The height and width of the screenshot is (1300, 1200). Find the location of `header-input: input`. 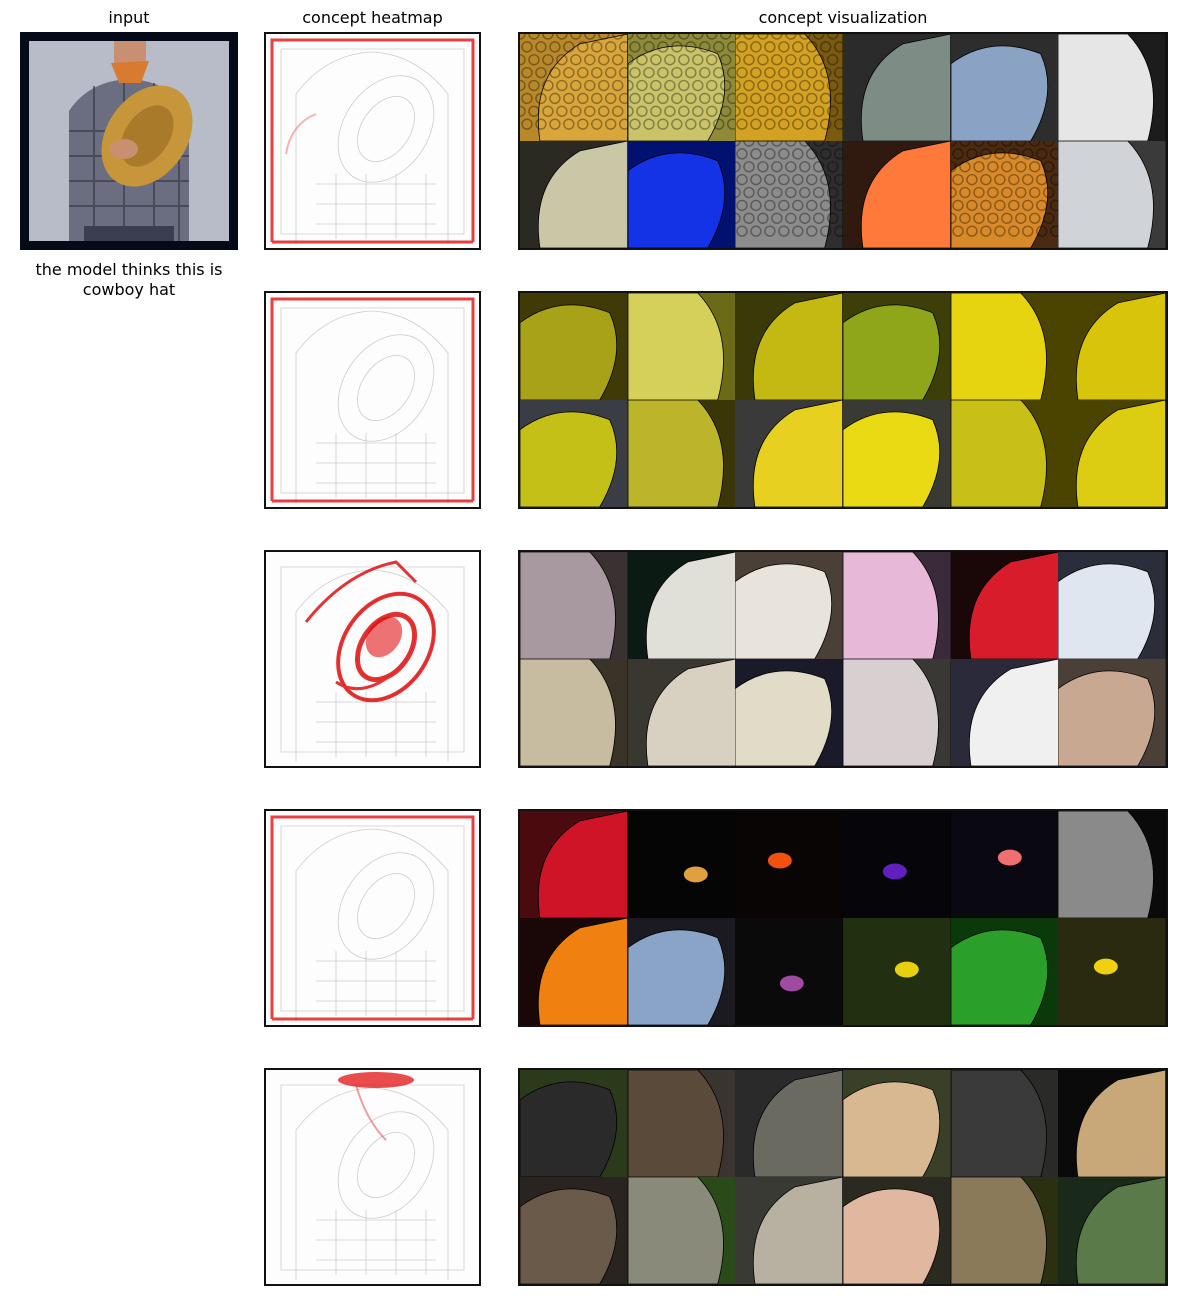

header-input: input is located at coordinates (129, 17).